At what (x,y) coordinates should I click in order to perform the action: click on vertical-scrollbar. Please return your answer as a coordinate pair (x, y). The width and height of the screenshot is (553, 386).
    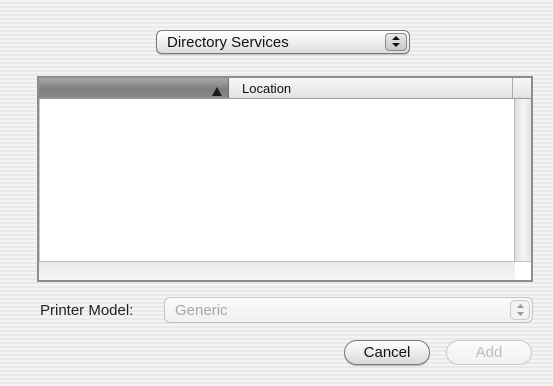
    Looking at the image, I should click on (522, 180).